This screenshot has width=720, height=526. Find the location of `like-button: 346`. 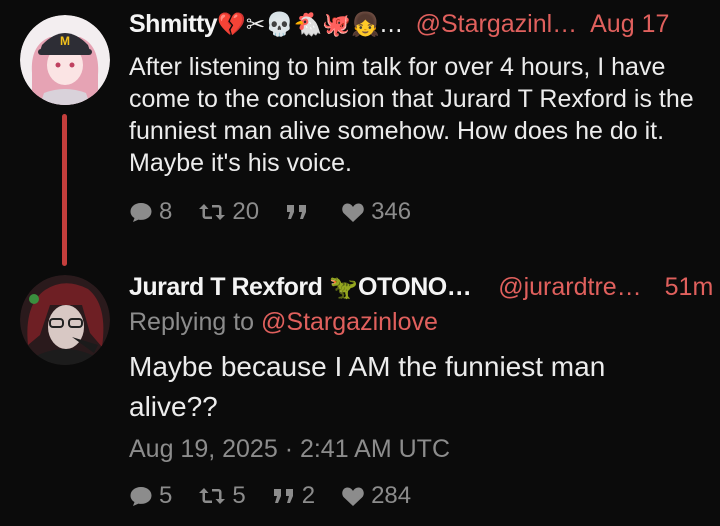

like-button: 346 is located at coordinates (376, 212).